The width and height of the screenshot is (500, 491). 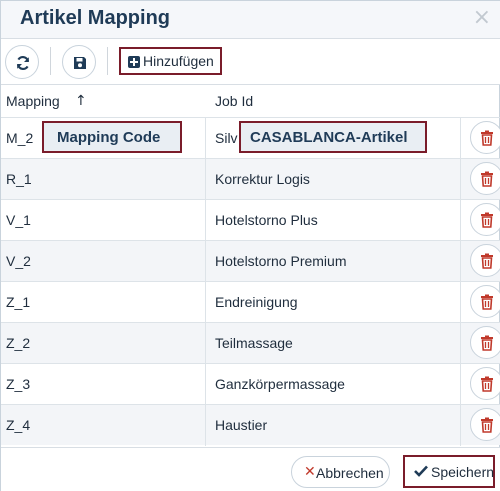 What do you see at coordinates (280, 384) in the screenshot?
I see `job-id-cell: Ganzkörpermassage` at bounding box center [280, 384].